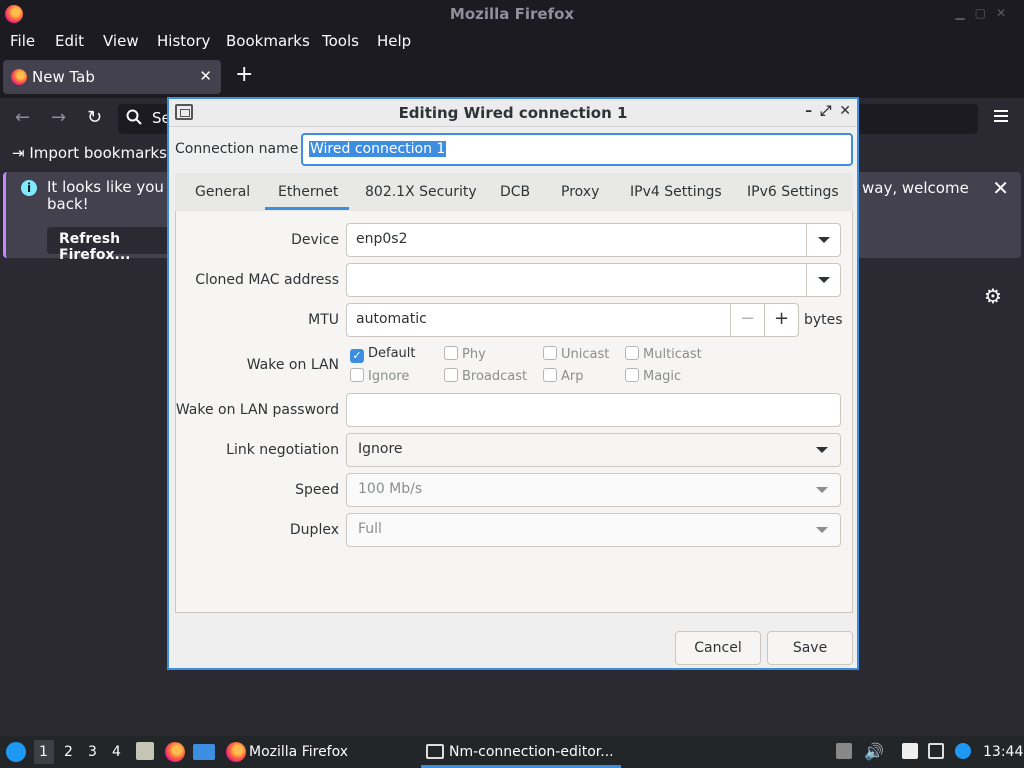 This screenshot has height=768, width=1024. What do you see at coordinates (845, 111) in the screenshot?
I see `close-icon: ✕` at bounding box center [845, 111].